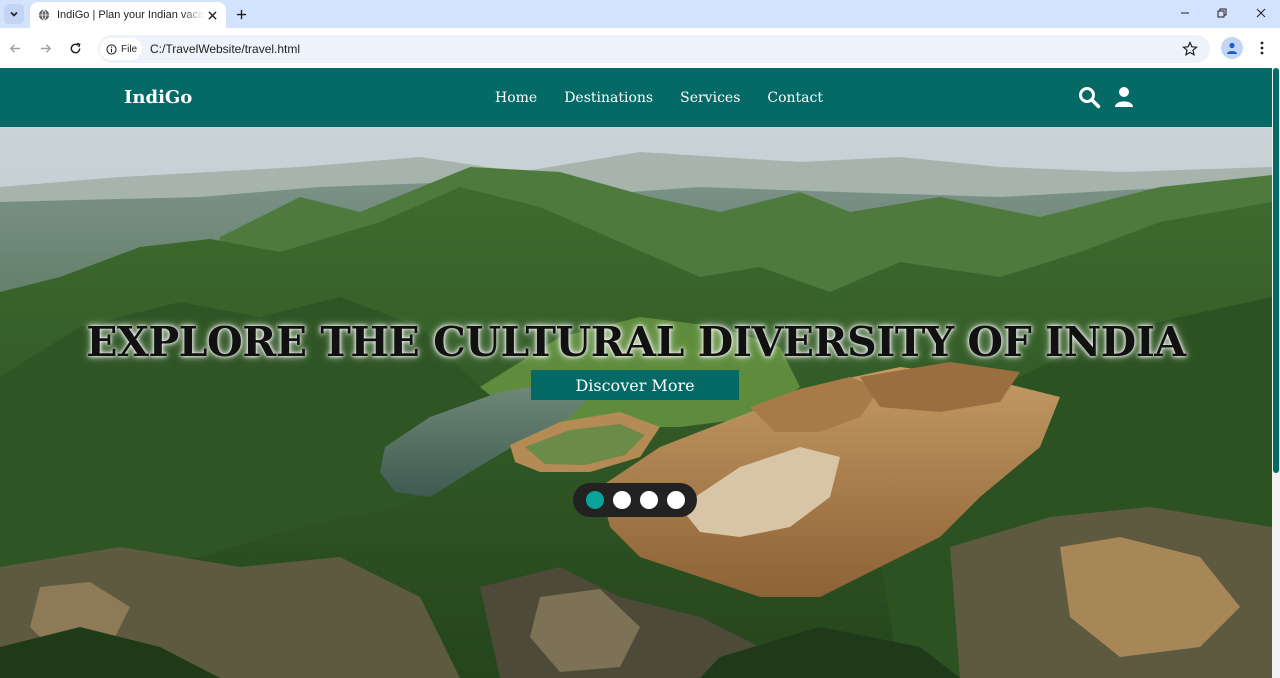 This screenshot has width=1280, height=678. Describe the element at coordinates (1190, 49) in the screenshot. I see `star-icon` at that location.